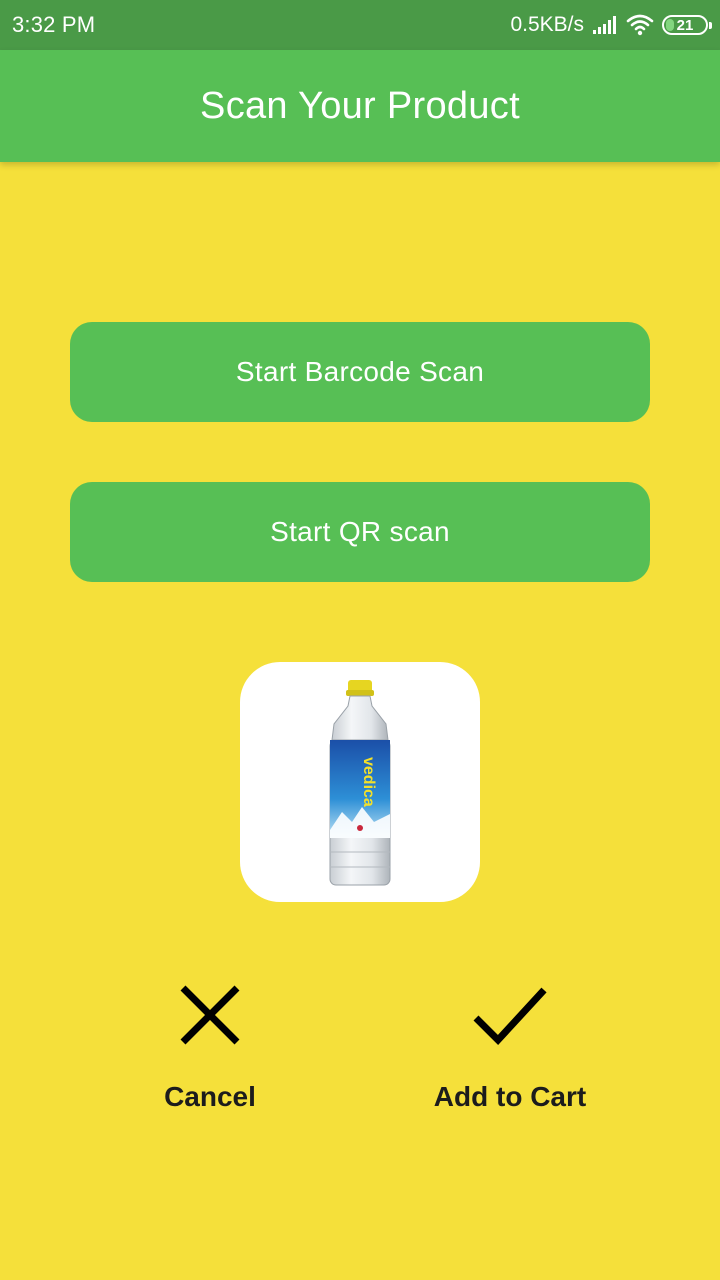 This screenshot has width=720, height=1280. What do you see at coordinates (547, 24) in the screenshot?
I see `network-speed: 0.5KB/s` at bounding box center [547, 24].